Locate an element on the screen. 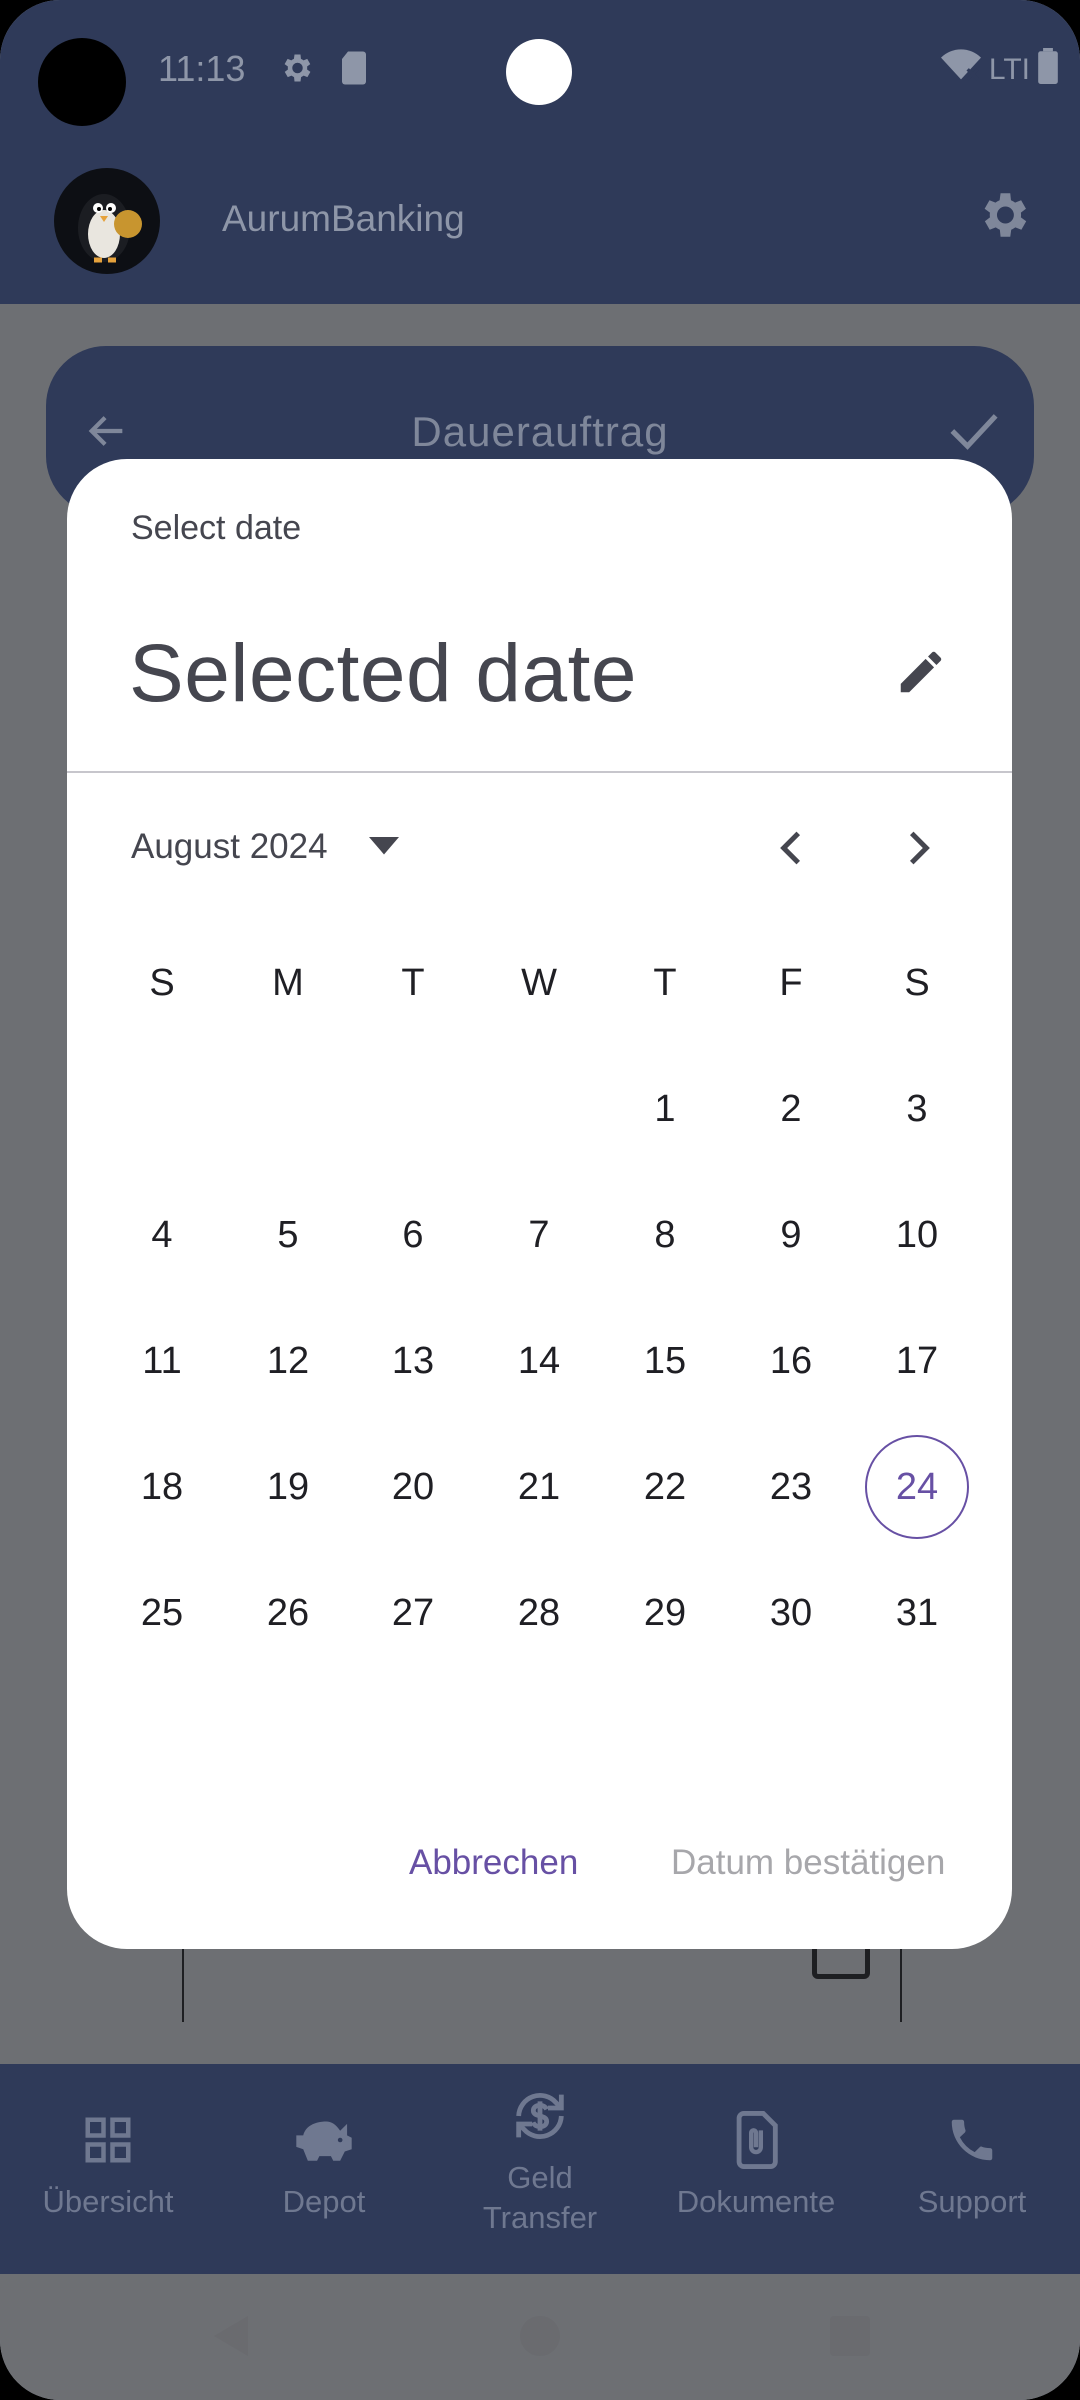  calendar-day: 7 is located at coordinates (539, 1235).